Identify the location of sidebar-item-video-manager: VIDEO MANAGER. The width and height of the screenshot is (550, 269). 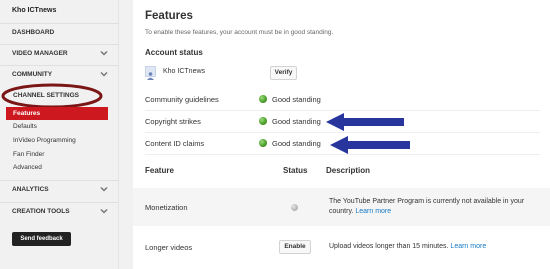
(59, 53).